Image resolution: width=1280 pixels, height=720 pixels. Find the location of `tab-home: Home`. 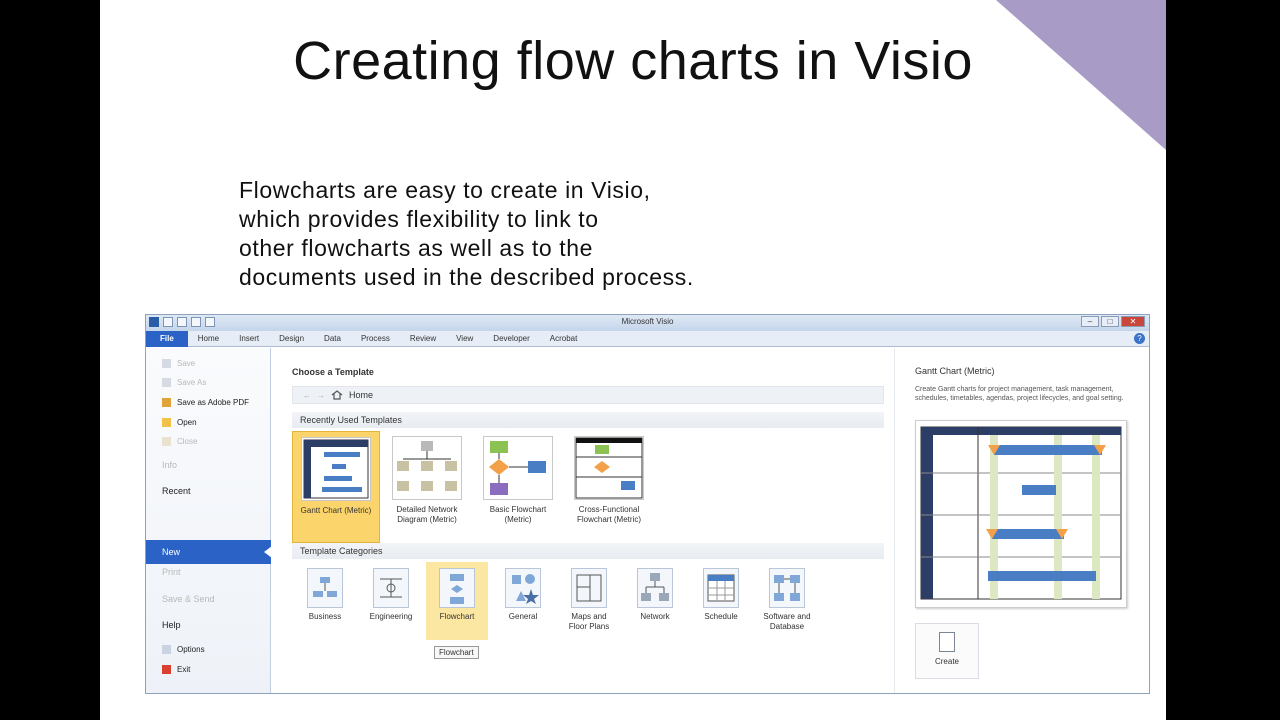

tab-home: Home is located at coordinates (208, 338).